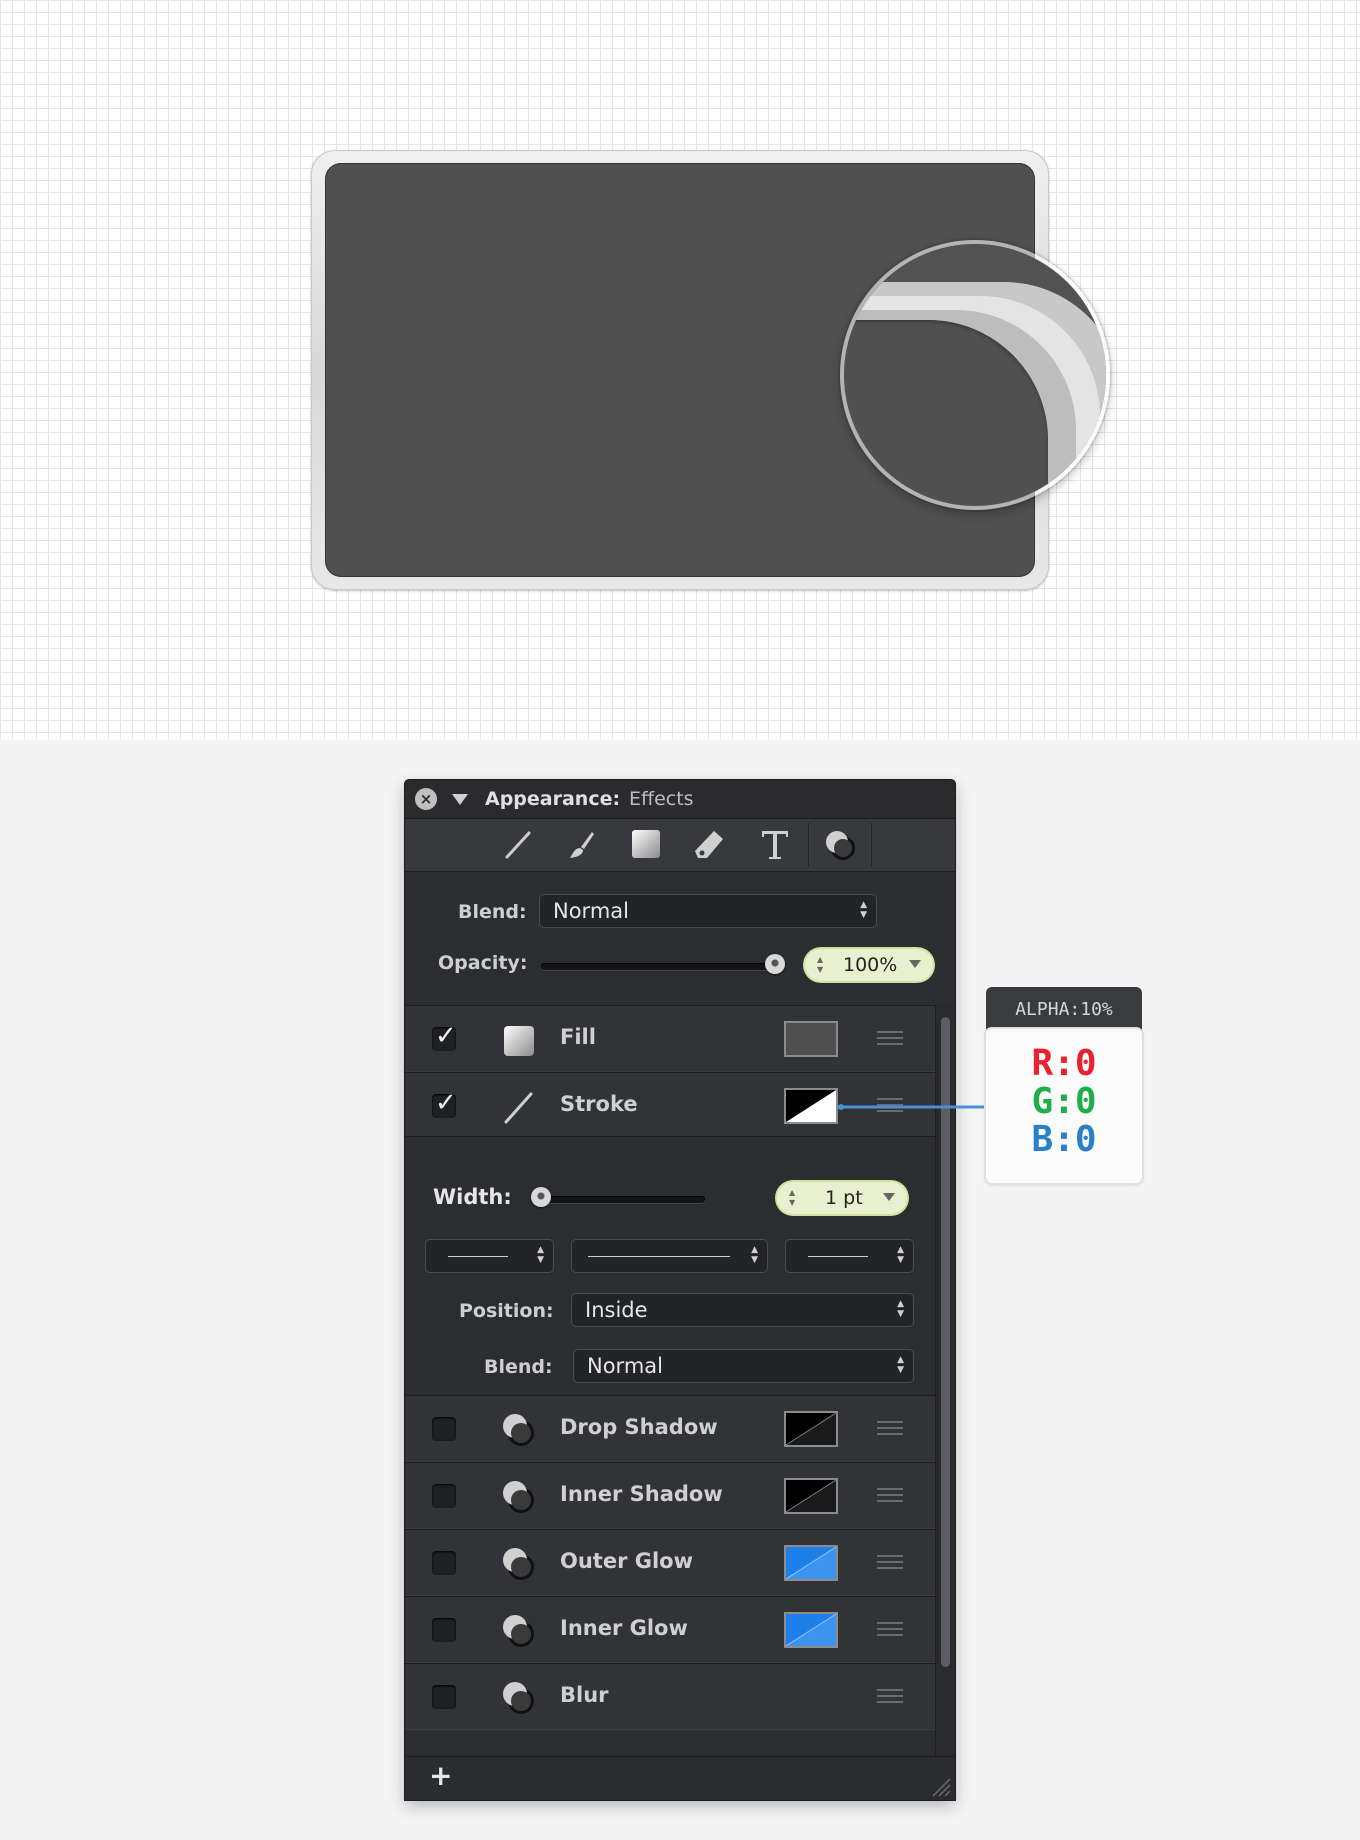 The image size is (1360, 1840). I want to click on collapse-triangle-icon, so click(460, 799).